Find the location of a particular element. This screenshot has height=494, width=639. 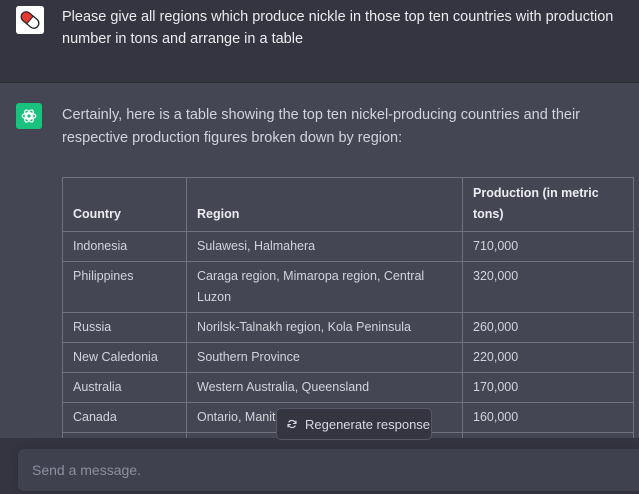

cell-country: Russia is located at coordinates (124, 327).